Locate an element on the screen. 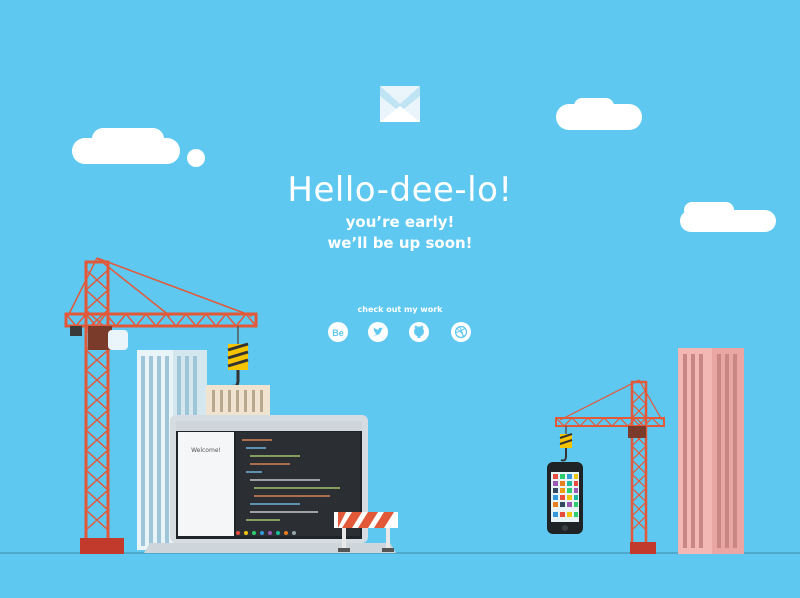 The image size is (800, 598). behance-icon: Be is located at coordinates (338, 333).